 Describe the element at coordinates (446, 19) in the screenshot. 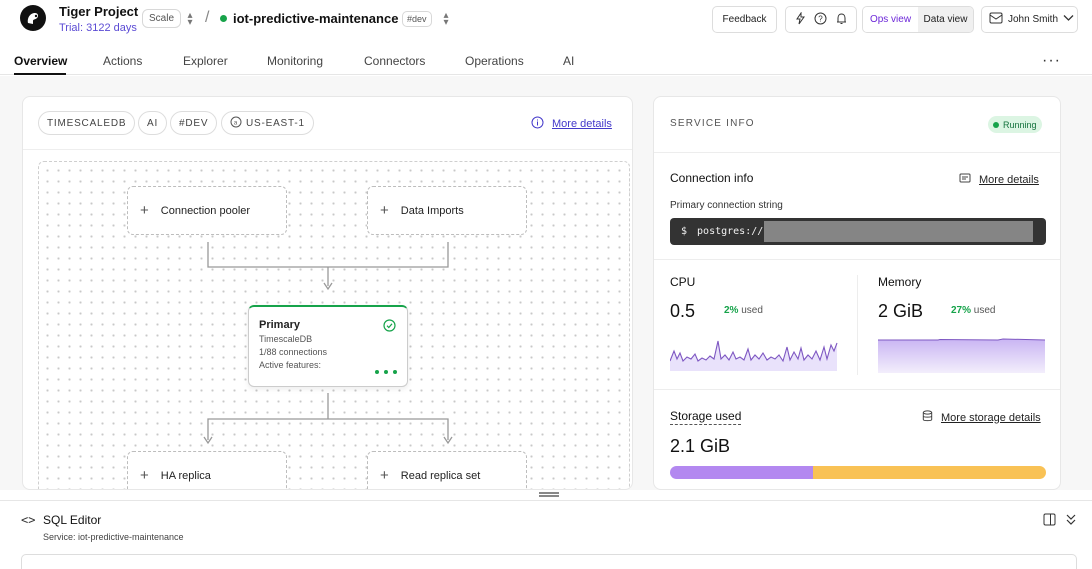

I see `service-switcher-icon: ▴ ▾` at that location.